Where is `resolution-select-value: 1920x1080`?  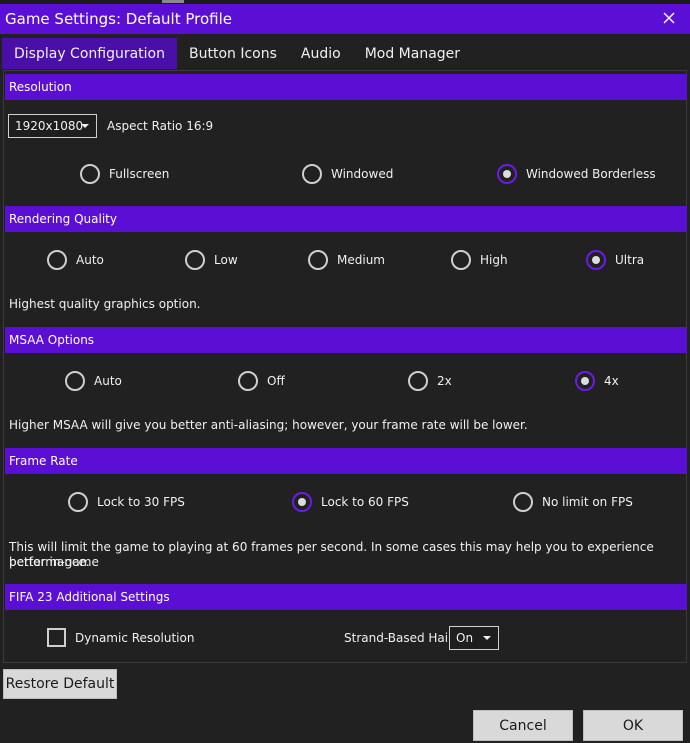
resolution-select-value: 1920x1080 is located at coordinates (49, 126).